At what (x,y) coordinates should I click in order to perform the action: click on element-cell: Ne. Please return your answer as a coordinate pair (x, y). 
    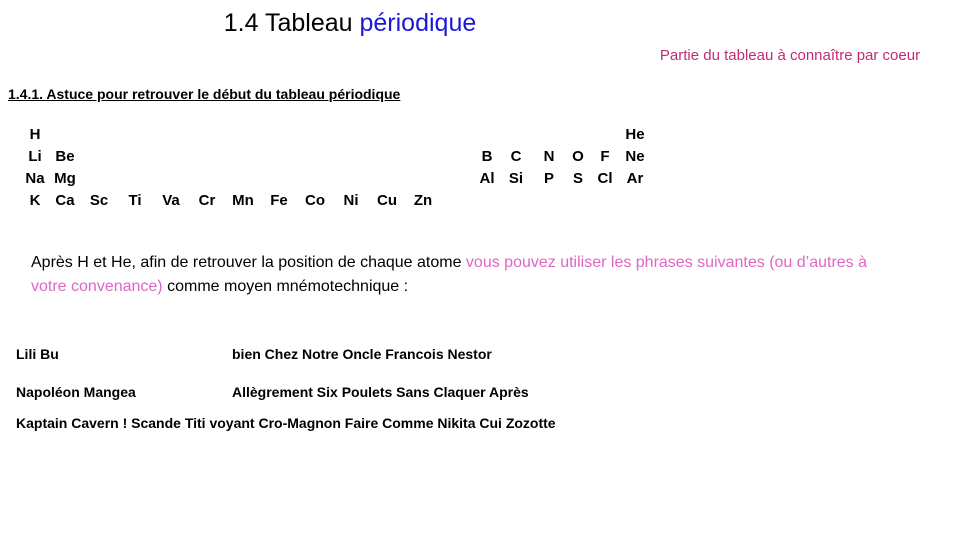
    Looking at the image, I should click on (635, 156).